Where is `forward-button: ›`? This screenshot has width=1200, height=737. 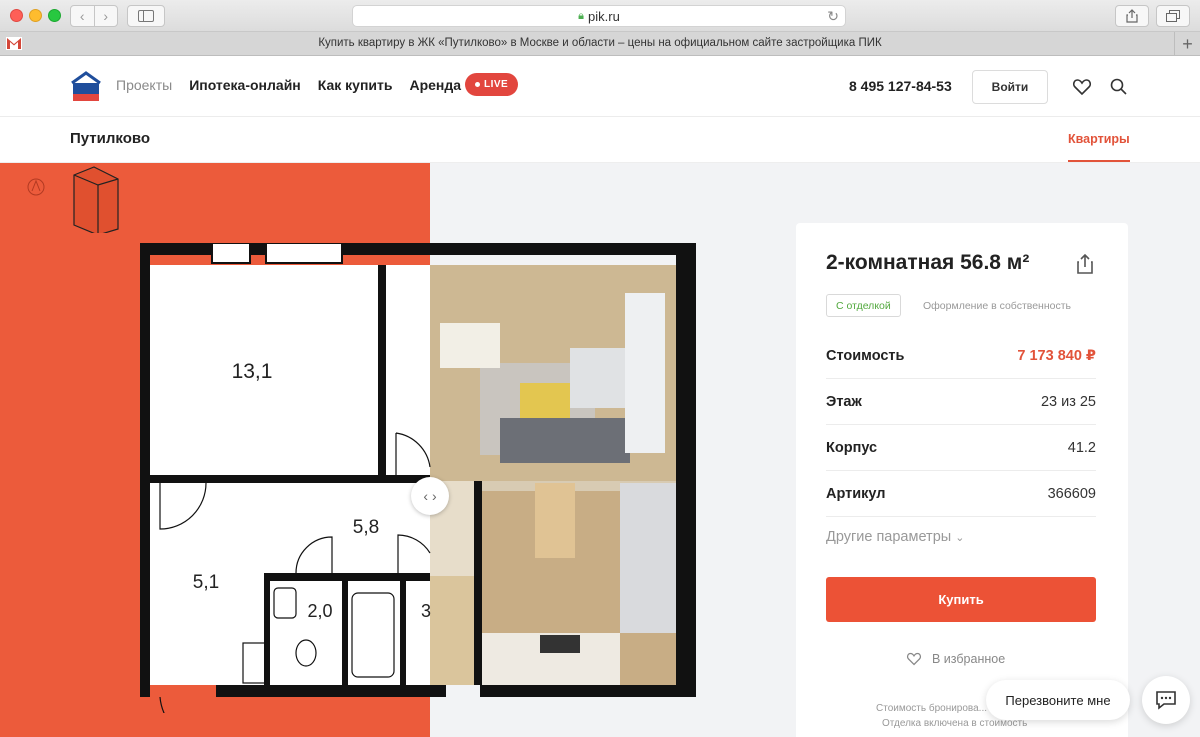
forward-button: › is located at coordinates (105, 16).